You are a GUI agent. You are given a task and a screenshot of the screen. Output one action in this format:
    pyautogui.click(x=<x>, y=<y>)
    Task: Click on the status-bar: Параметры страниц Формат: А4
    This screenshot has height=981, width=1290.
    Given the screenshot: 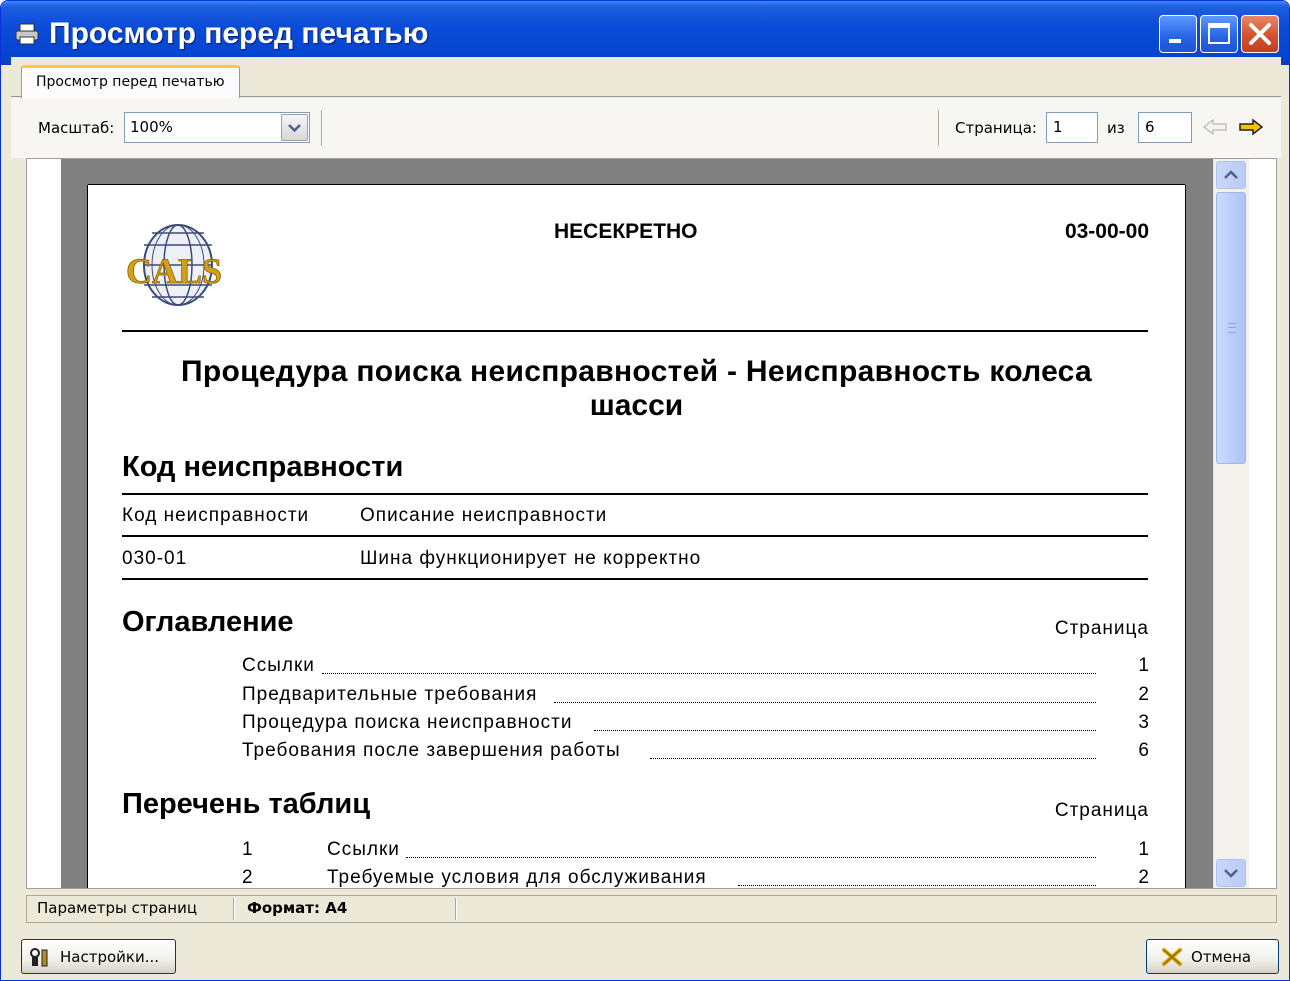 What is the action you would take?
    pyautogui.click(x=651, y=909)
    